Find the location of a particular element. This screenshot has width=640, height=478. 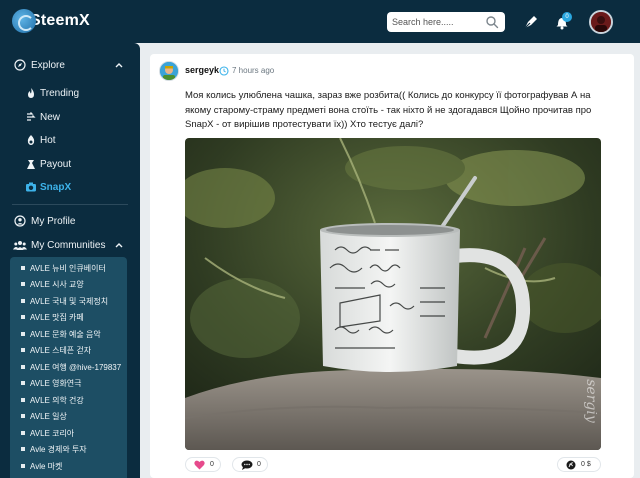

payout-icon is located at coordinates (31, 164).